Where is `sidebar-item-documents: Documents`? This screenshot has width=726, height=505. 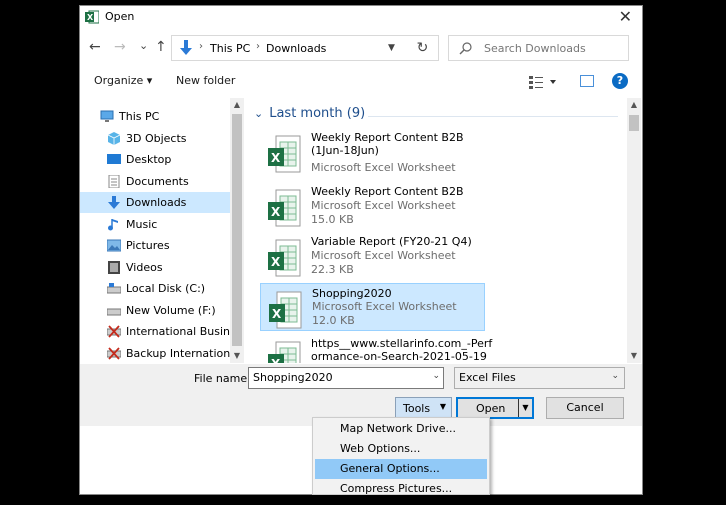 sidebar-item-documents: Documents is located at coordinates (155, 181).